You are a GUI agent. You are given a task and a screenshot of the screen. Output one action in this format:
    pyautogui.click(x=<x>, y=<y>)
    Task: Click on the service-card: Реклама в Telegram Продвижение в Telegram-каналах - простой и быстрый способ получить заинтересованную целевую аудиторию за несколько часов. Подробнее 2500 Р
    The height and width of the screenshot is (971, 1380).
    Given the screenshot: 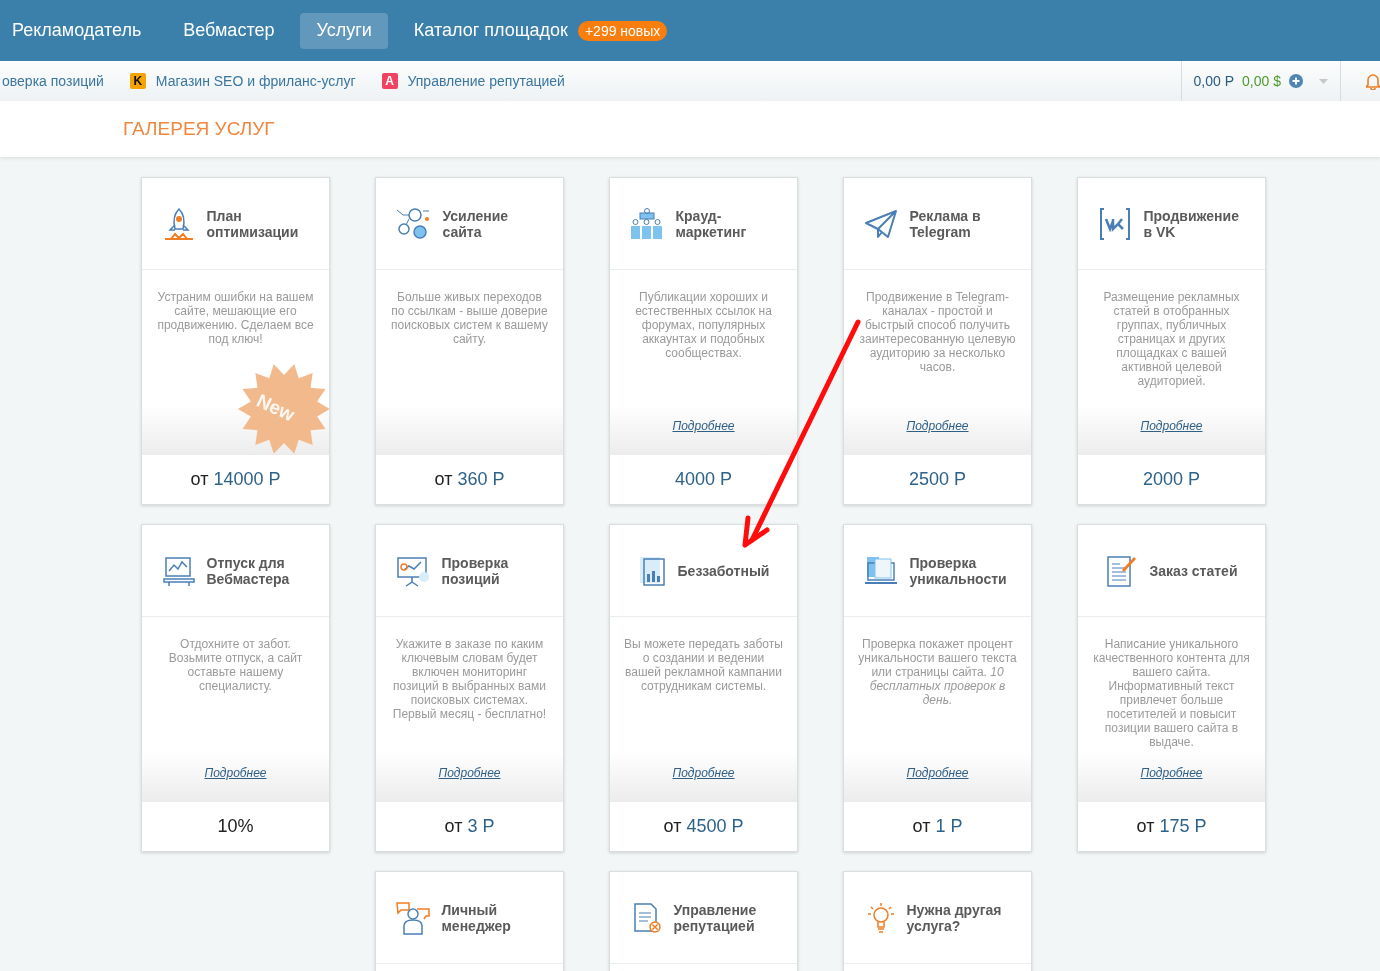 What is the action you would take?
    pyautogui.click(x=937, y=341)
    